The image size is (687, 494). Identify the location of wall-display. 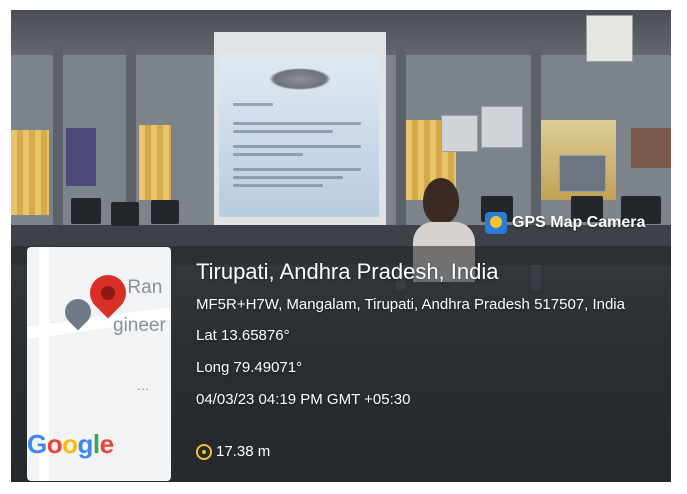
(582, 173).